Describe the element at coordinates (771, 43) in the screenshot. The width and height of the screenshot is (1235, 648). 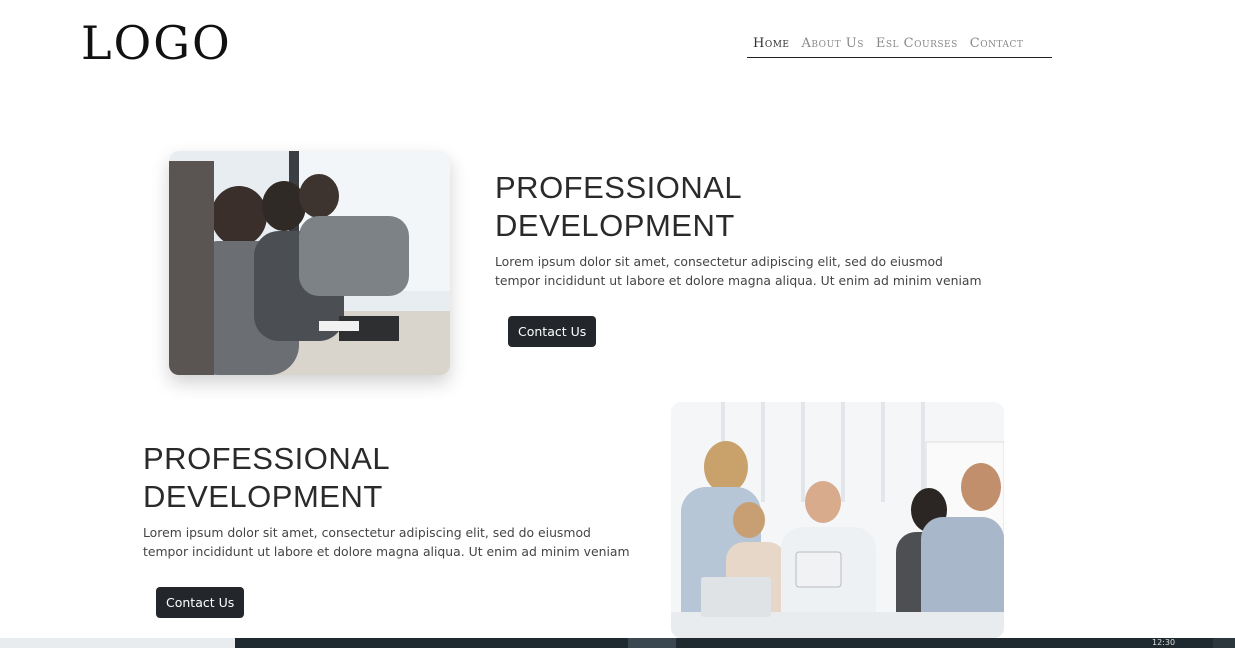
I see `nav-home: Home` at that location.